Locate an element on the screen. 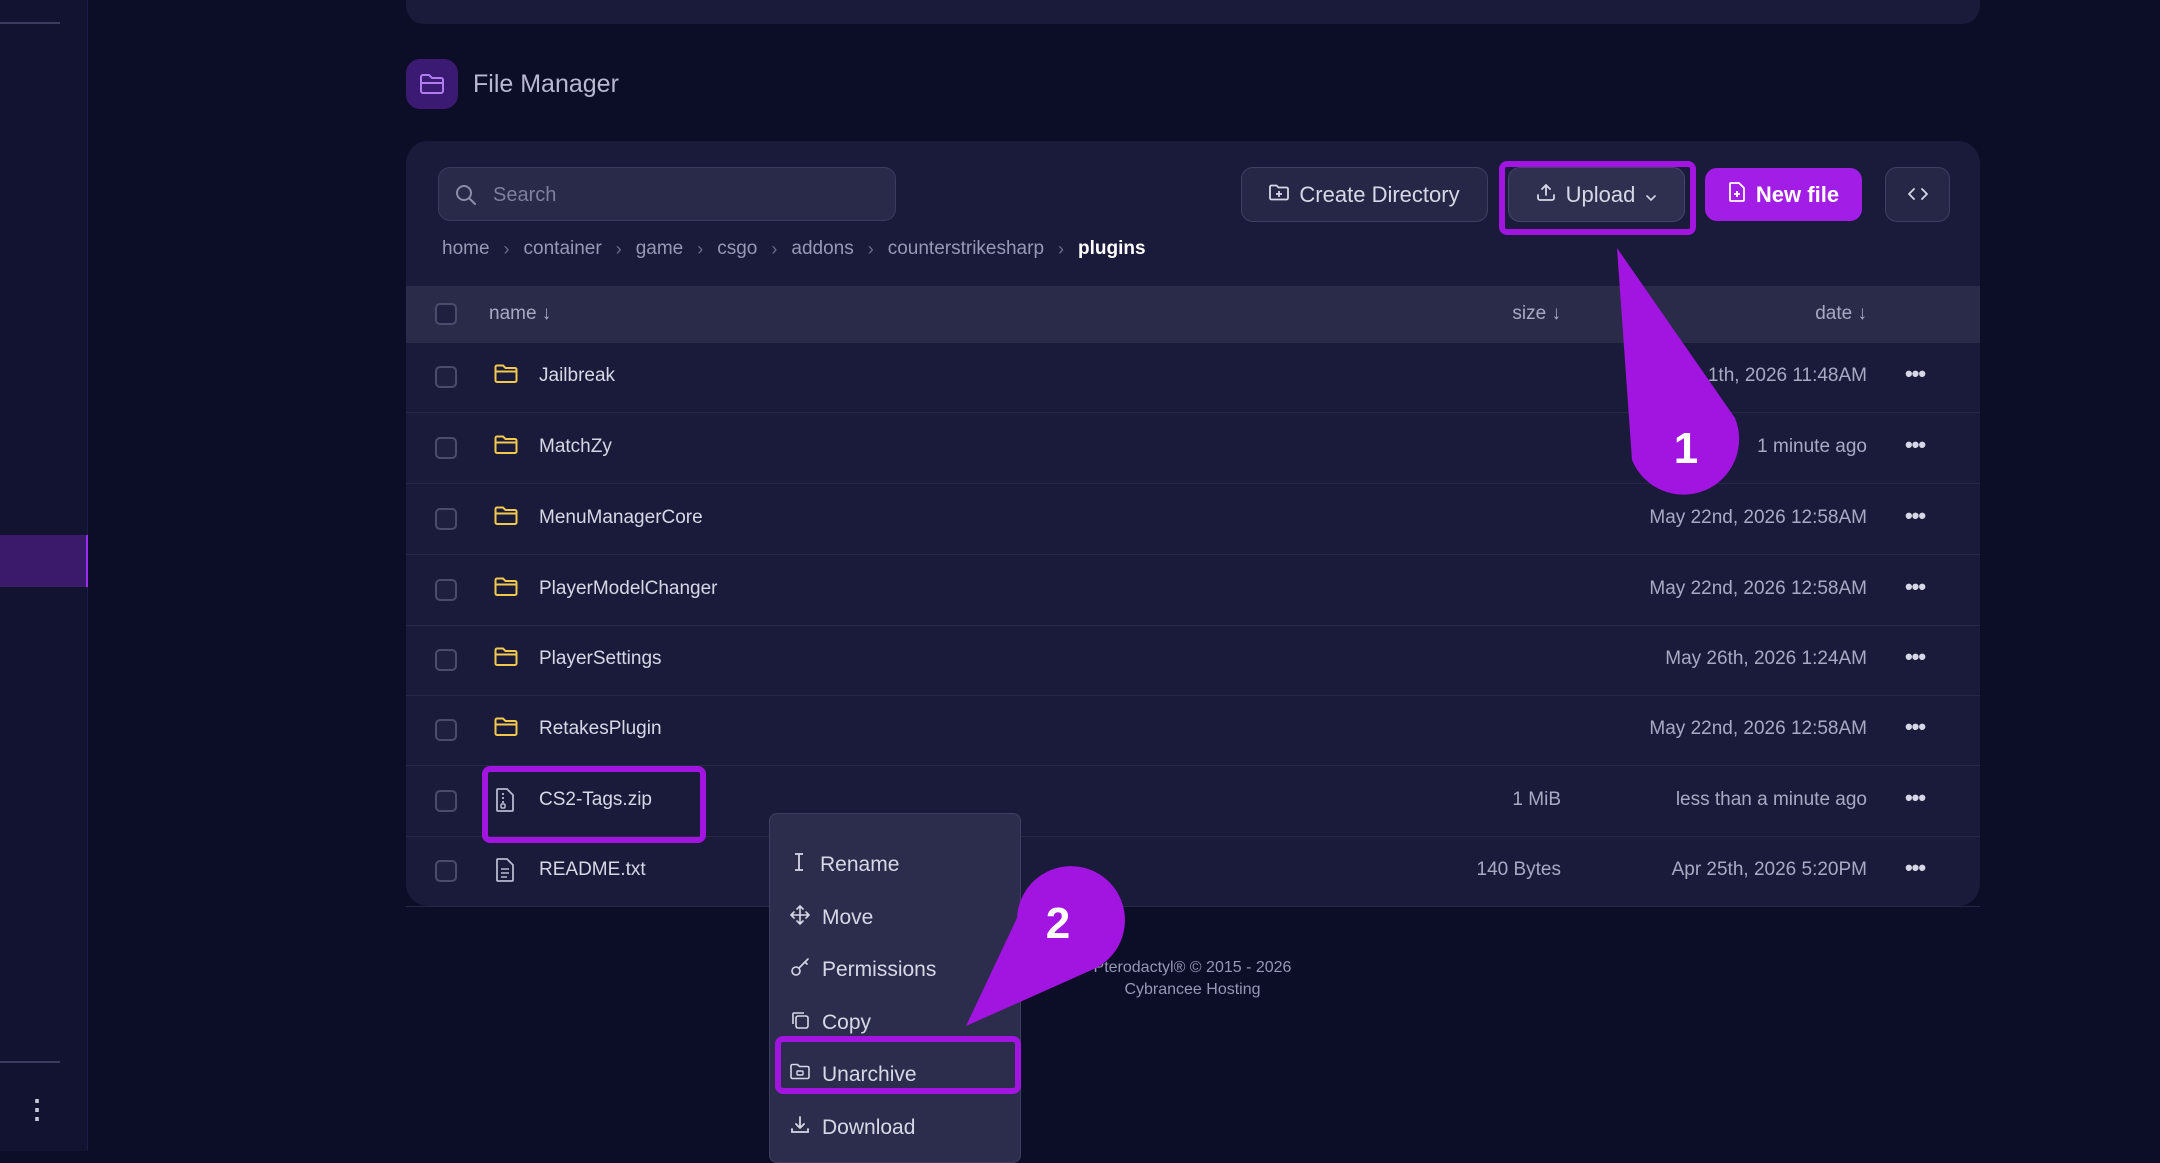 The image size is (2160, 1163). key-icon is located at coordinates (800, 970).